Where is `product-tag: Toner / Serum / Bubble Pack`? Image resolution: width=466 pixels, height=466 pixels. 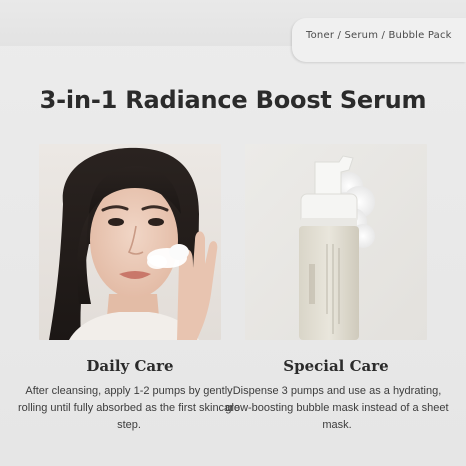 product-tag: Toner / Serum / Bubble Pack is located at coordinates (379, 40).